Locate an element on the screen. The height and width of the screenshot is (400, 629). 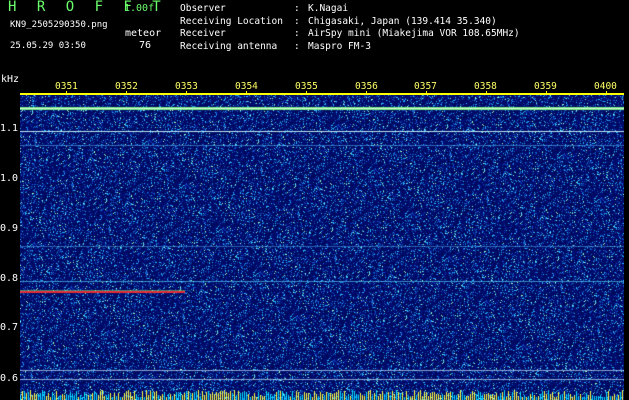
meta-row-observer: Observer: K.Nagai is located at coordinates (350, 9).